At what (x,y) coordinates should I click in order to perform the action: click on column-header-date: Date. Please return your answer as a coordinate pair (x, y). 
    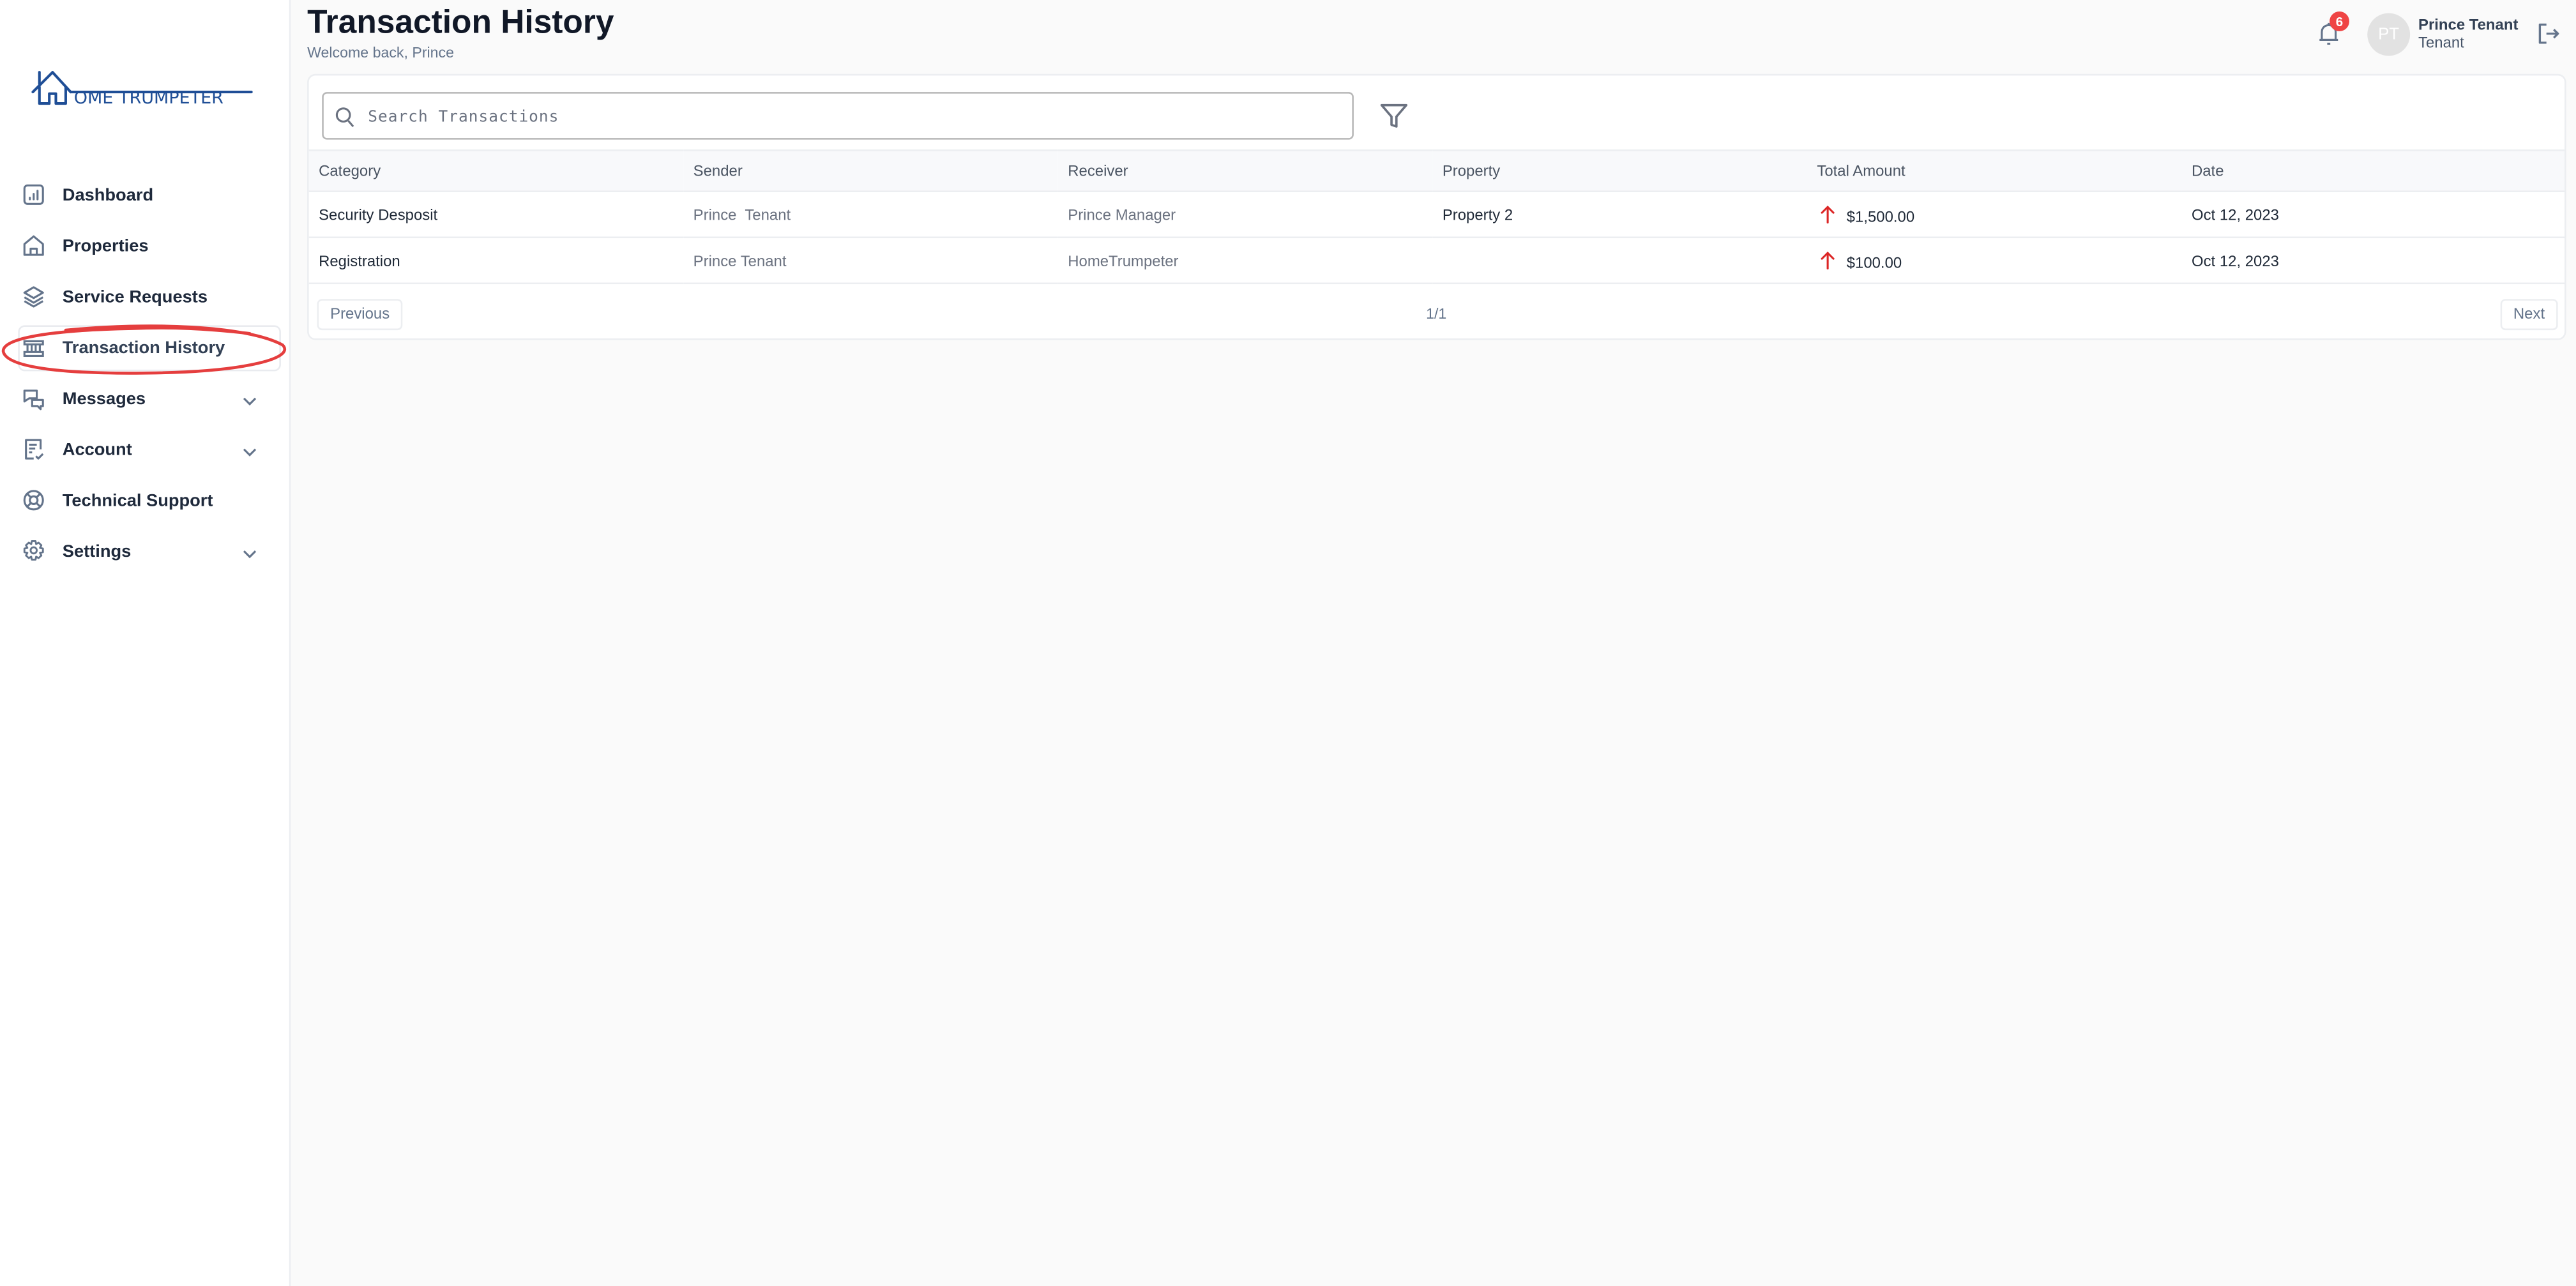
    Looking at the image, I should click on (2208, 171).